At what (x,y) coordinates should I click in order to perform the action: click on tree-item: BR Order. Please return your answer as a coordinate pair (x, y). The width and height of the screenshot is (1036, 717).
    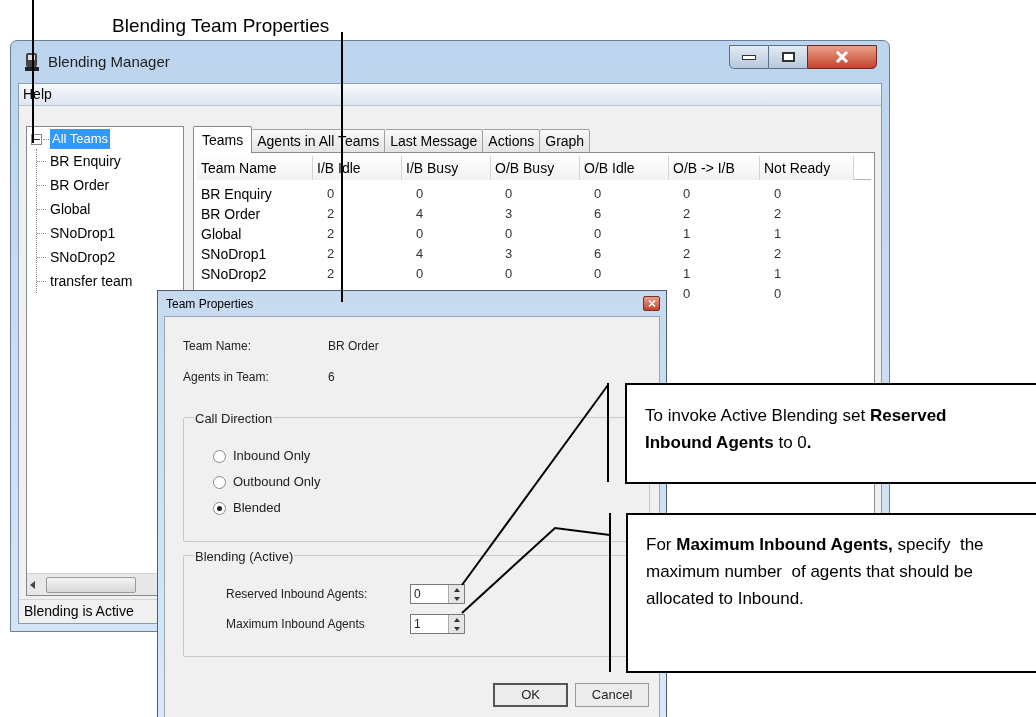
    Looking at the image, I should click on (80, 185).